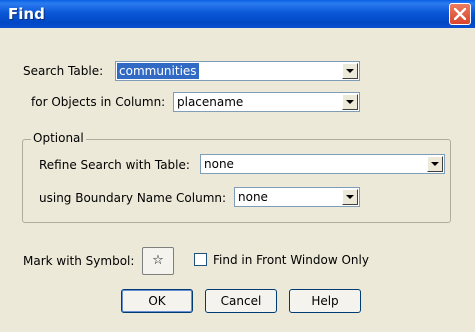 The width and height of the screenshot is (475, 332). What do you see at coordinates (237, 14) in the screenshot?
I see `title-bar: Find` at bounding box center [237, 14].